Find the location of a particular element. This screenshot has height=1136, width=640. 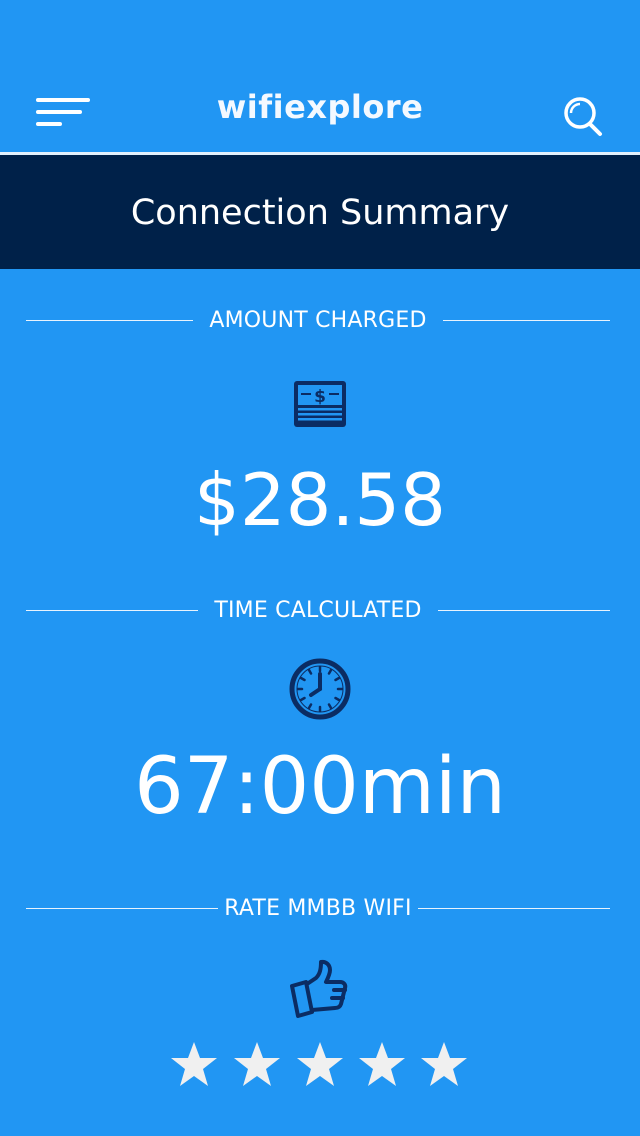

amount-section-header: AMOUNT CHARGED is located at coordinates (318, 320).